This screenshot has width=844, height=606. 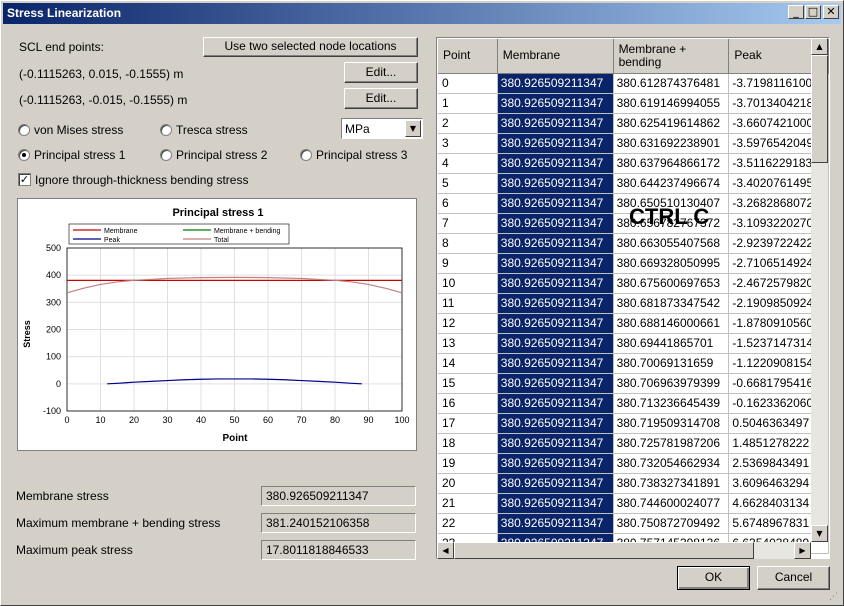 What do you see at coordinates (671, 323) in the screenshot?
I see `cell-membrane-bending: 380.688146000661` at bounding box center [671, 323].